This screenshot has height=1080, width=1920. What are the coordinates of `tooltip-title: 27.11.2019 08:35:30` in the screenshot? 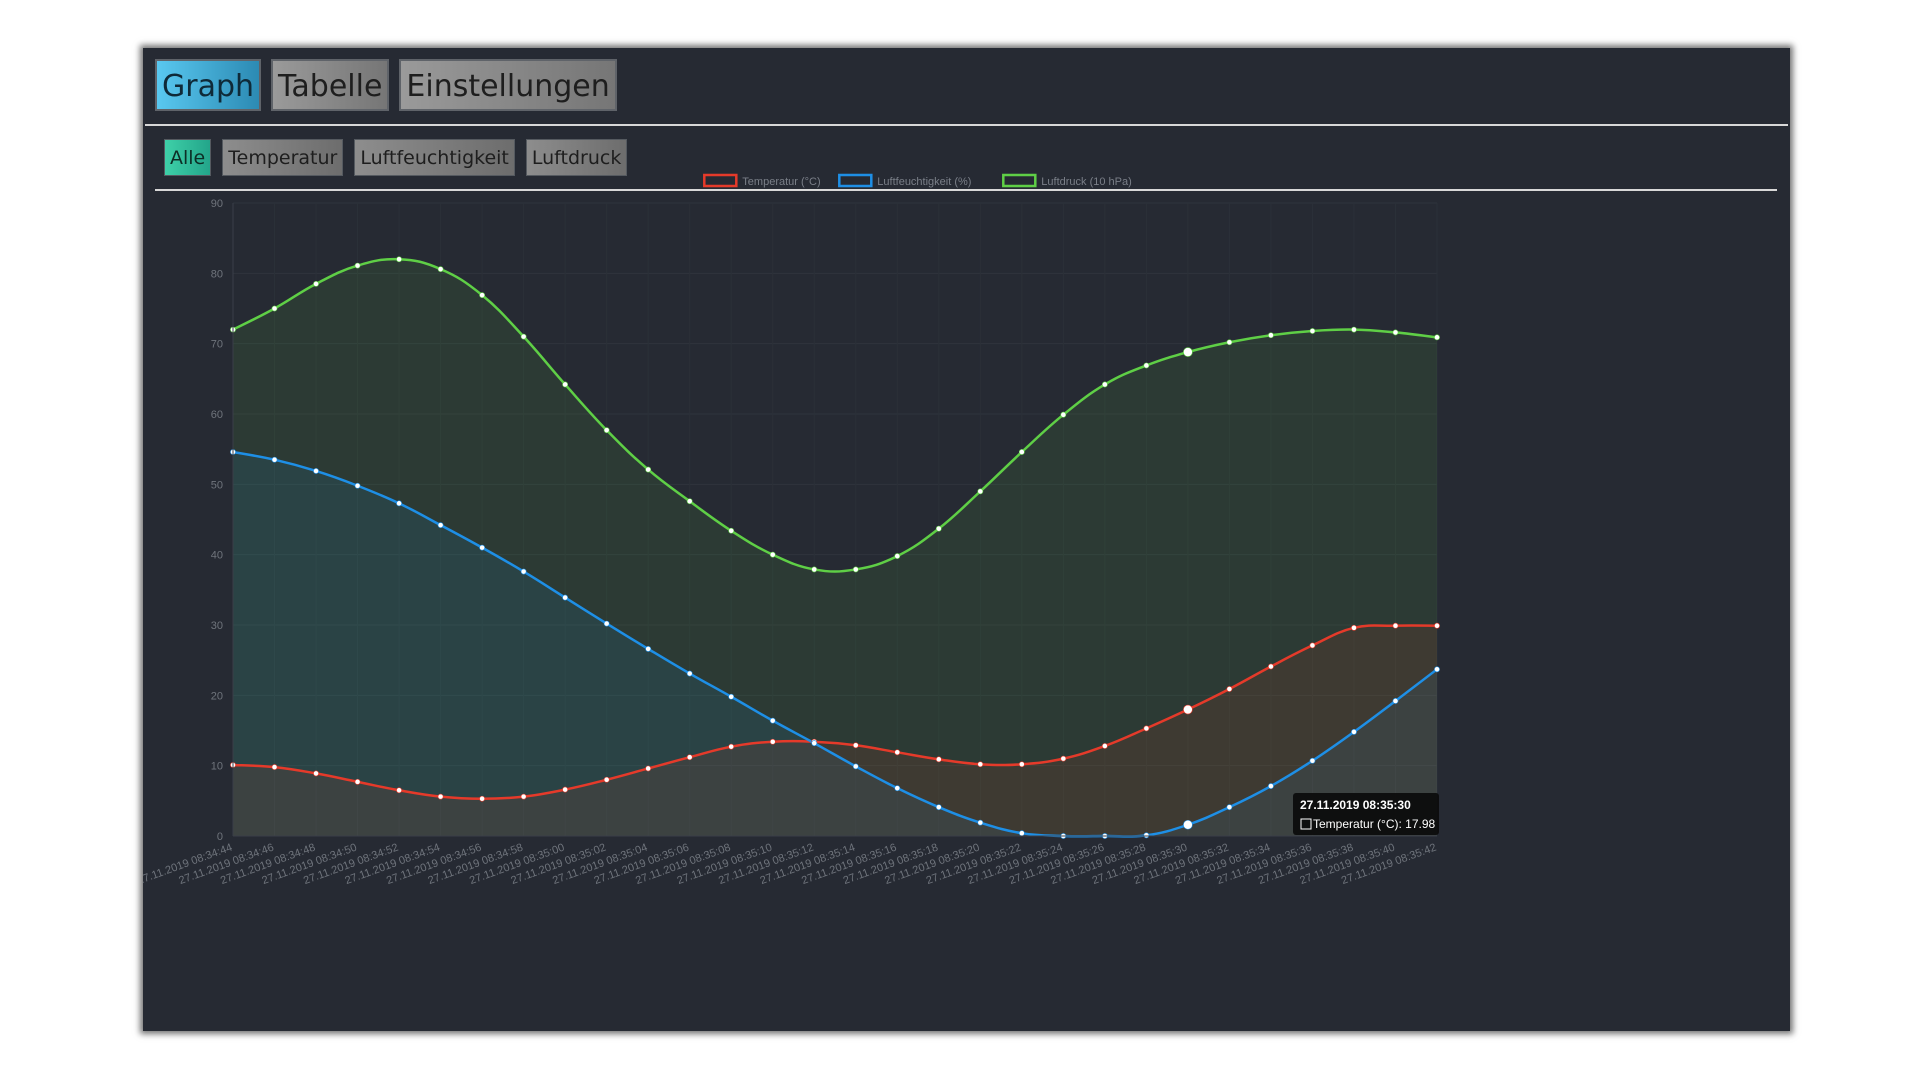 It's located at (1355, 805).